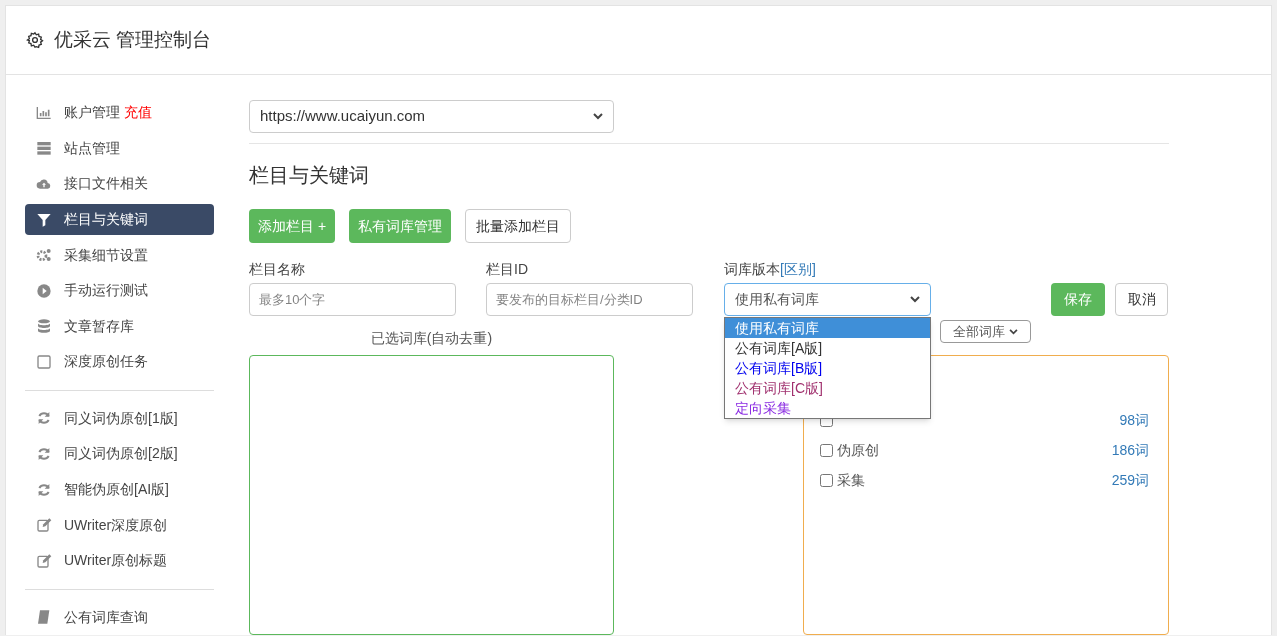 The image size is (1277, 636). What do you see at coordinates (119, 617) in the screenshot?
I see `sidebar-item: 公有词库查询` at bounding box center [119, 617].